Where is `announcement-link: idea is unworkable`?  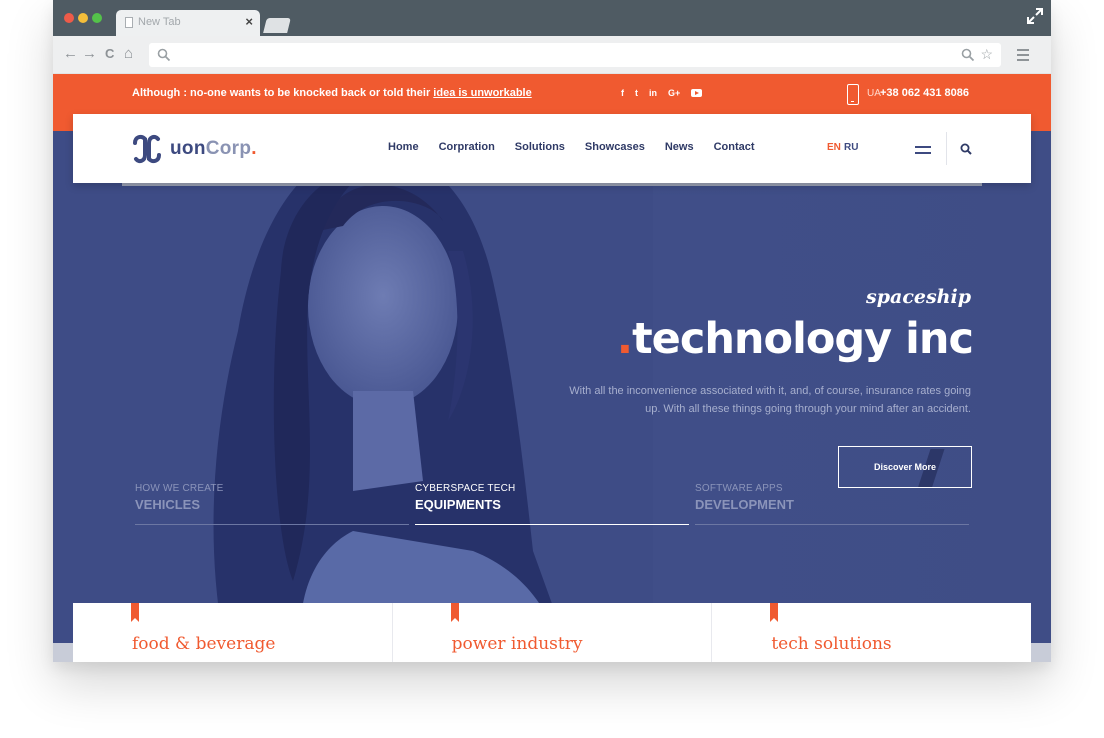 announcement-link: idea is unworkable is located at coordinates (482, 93).